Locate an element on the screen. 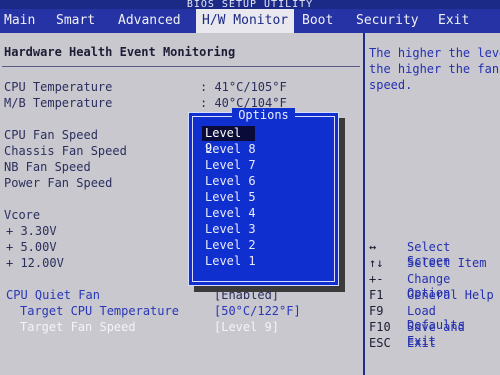 Image resolution: width=500 pixels, height=375 pixels. cpu-fan-speed-label: CPU Fan Speed is located at coordinates (51, 135).